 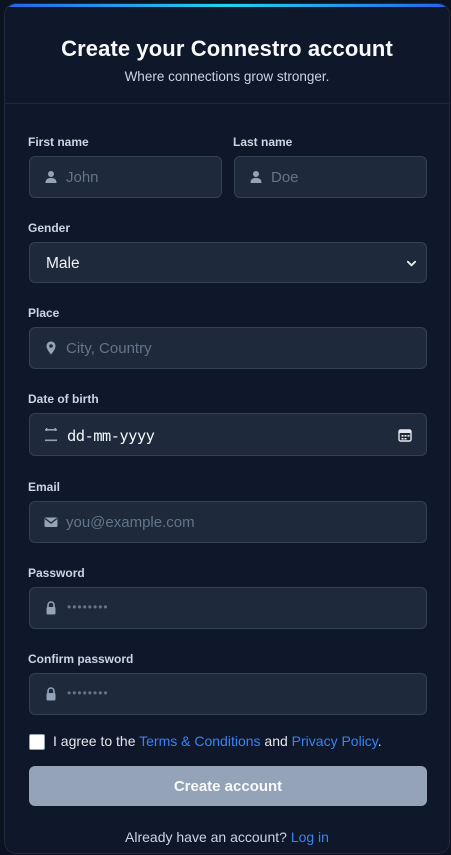 I want to click on envelope-icon, so click(x=51, y=522).